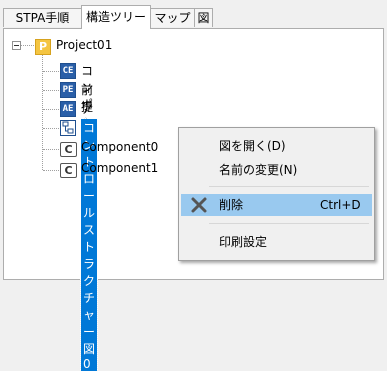  What do you see at coordinates (89, 244) in the screenshot?
I see `tree-item-control-structure-diagram: コントロールストラクチャー図0` at bounding box center [89, 244].